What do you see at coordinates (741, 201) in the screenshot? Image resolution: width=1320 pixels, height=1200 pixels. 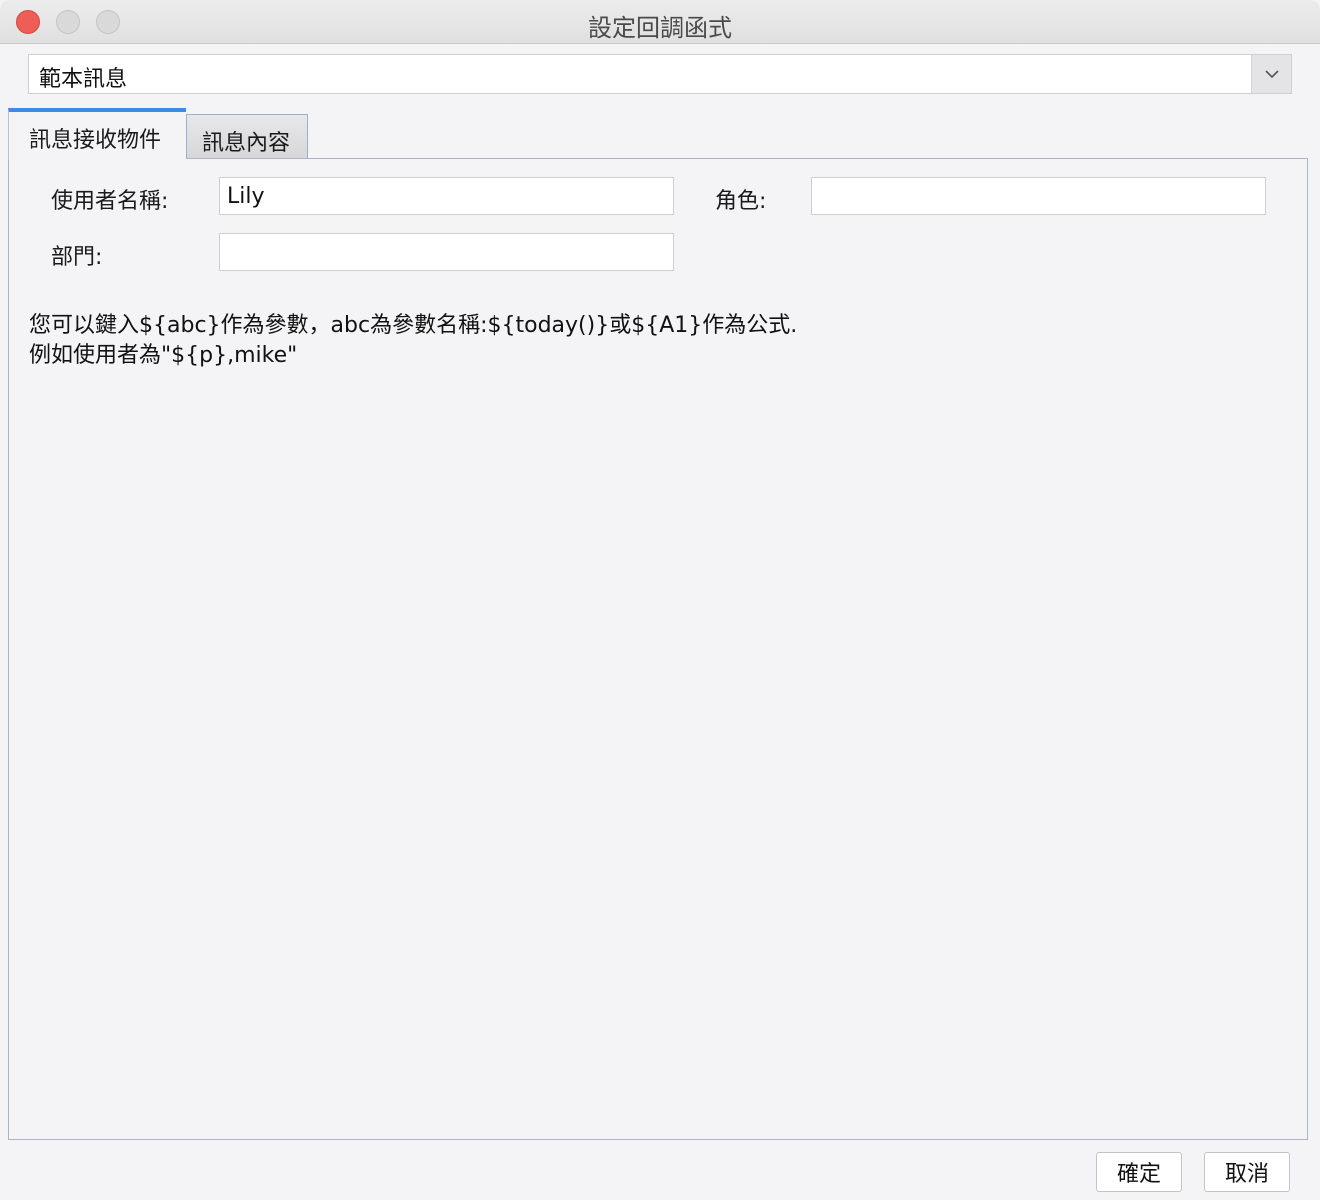 I see `role-label: 角色:` at bounding box center [741, 201].